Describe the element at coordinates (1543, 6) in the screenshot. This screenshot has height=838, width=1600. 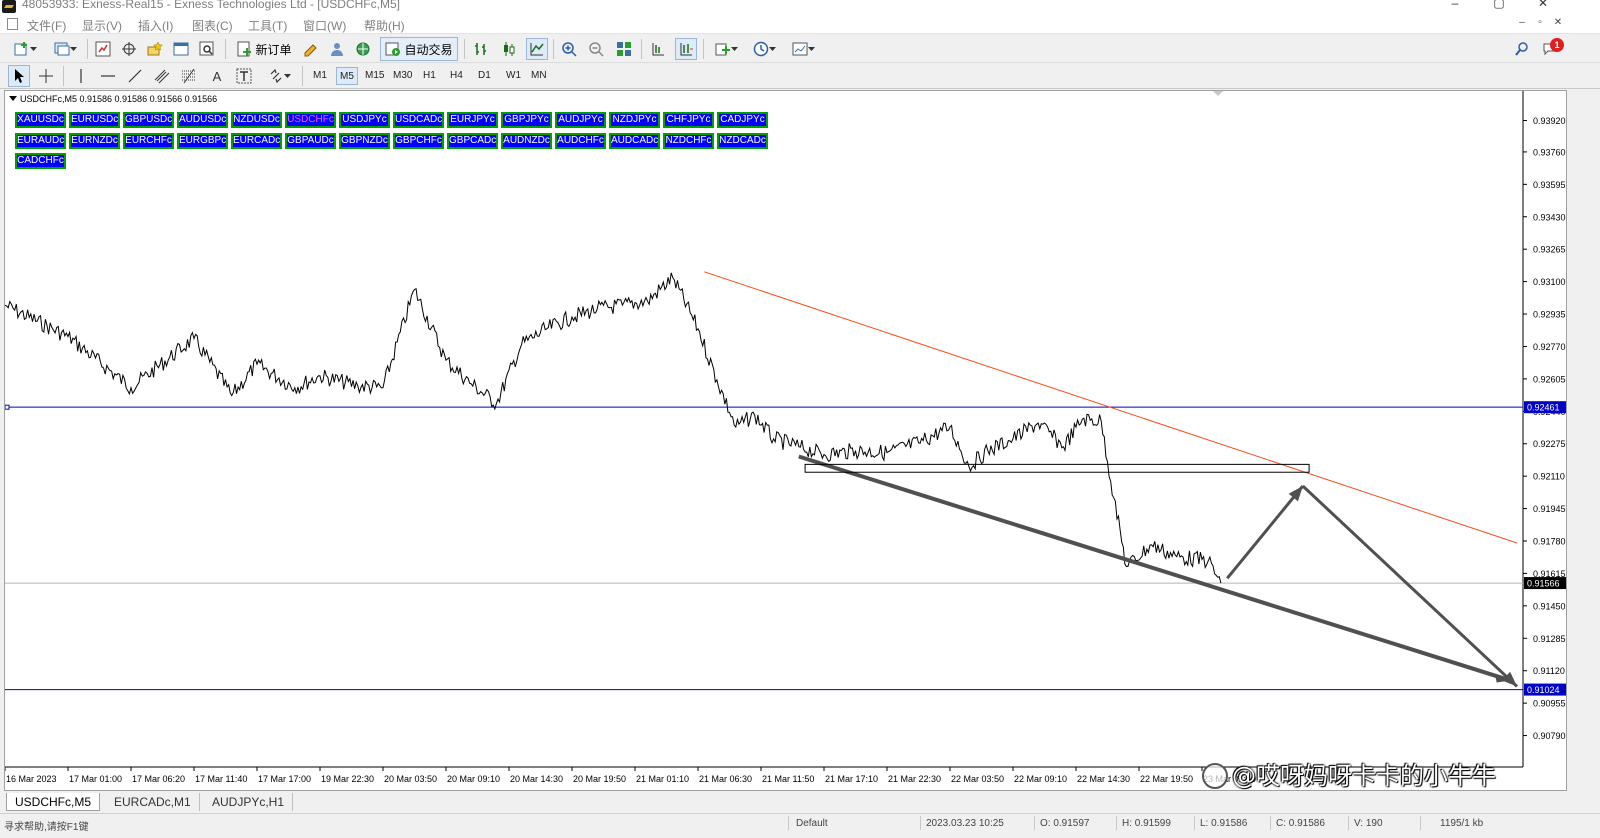
I see `close-button: ✕` at that location.